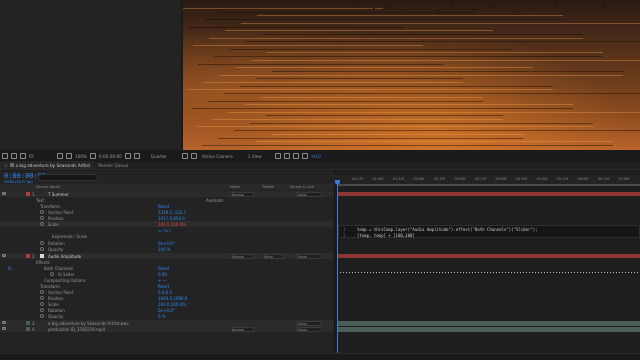 Image resolution: width=640 pixels, height=360 pixels. I want to click on snapshot-camera-icon, so click(127, 156).